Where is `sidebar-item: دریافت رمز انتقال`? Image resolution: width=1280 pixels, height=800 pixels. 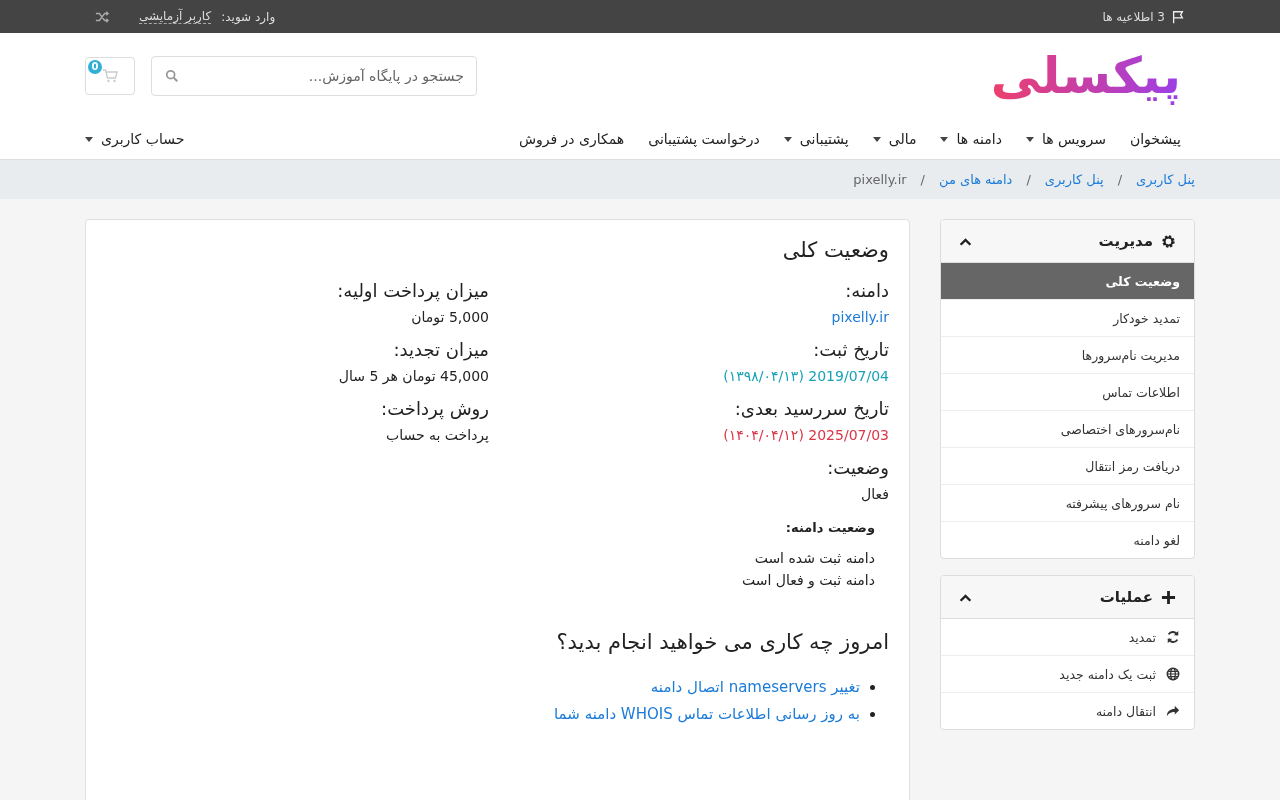
sidebar-item: دریافت رمز انتقال is located at coordinates (1067, 466).